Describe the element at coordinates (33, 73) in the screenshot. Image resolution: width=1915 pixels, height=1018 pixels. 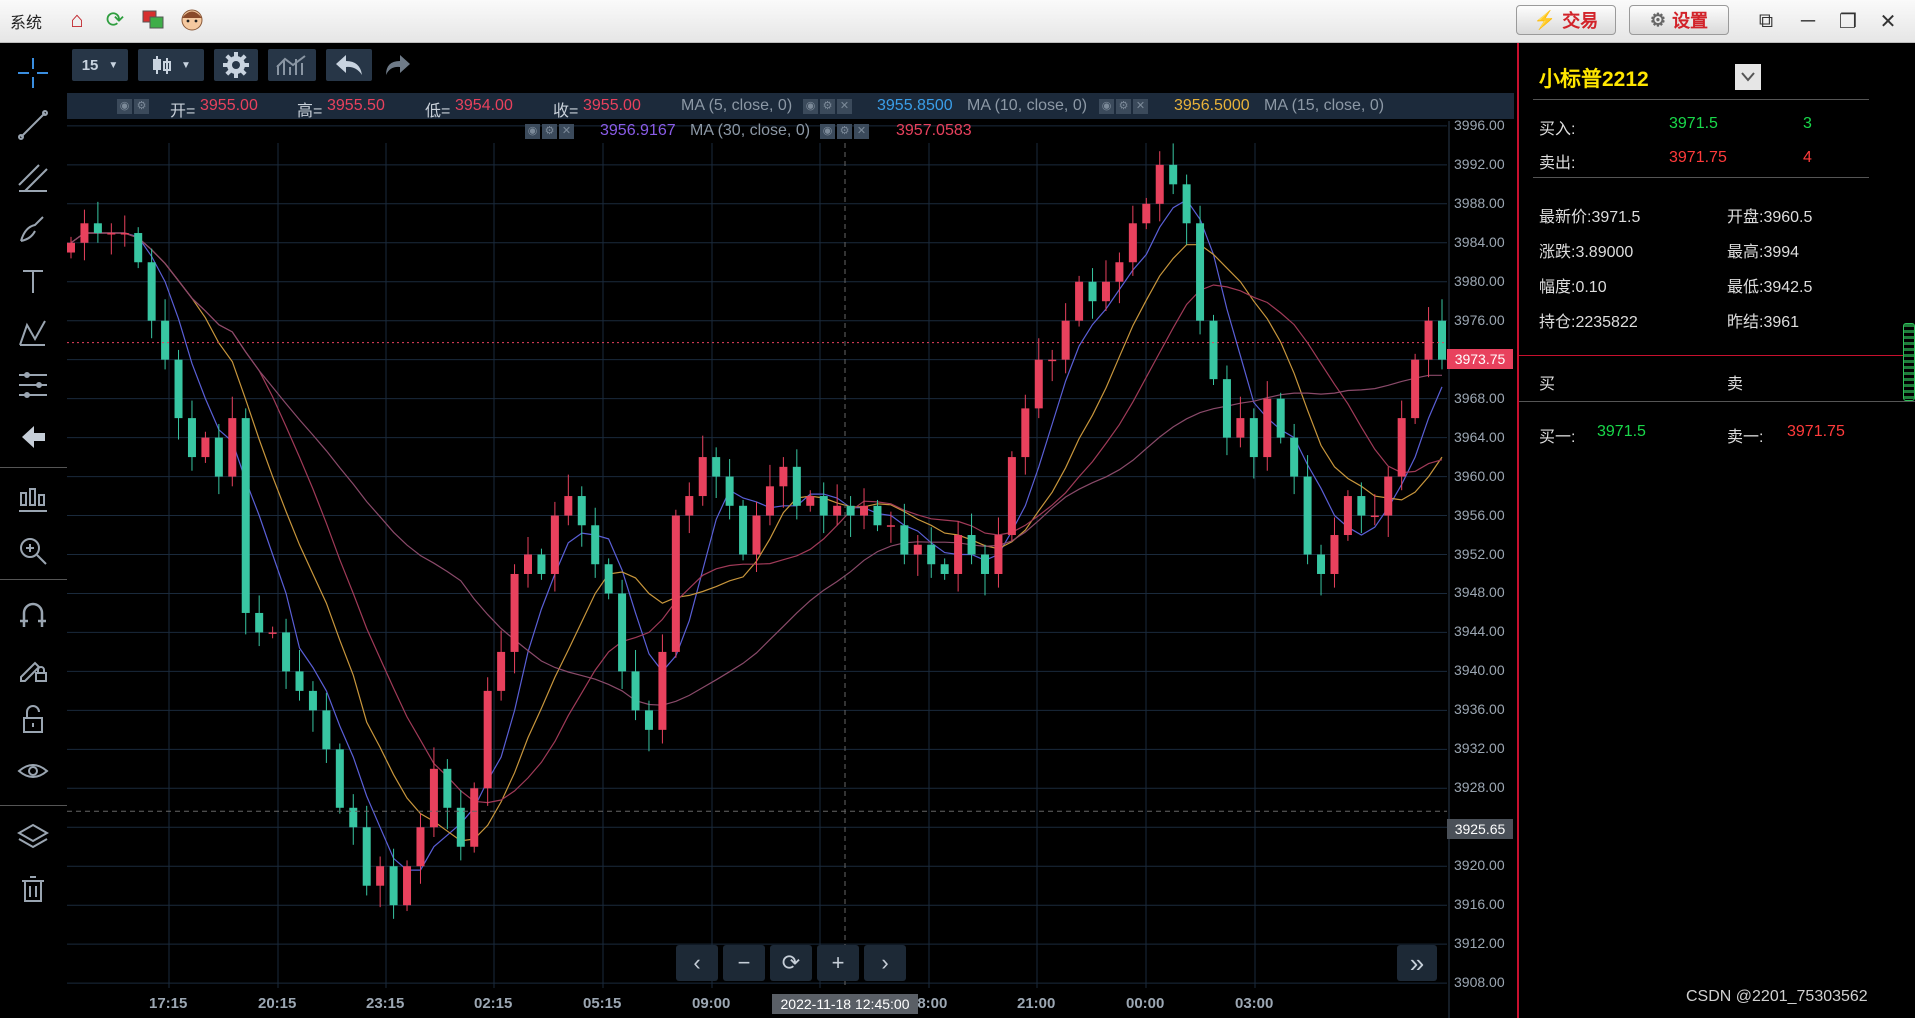
I see `crosshair-icon` at that location.